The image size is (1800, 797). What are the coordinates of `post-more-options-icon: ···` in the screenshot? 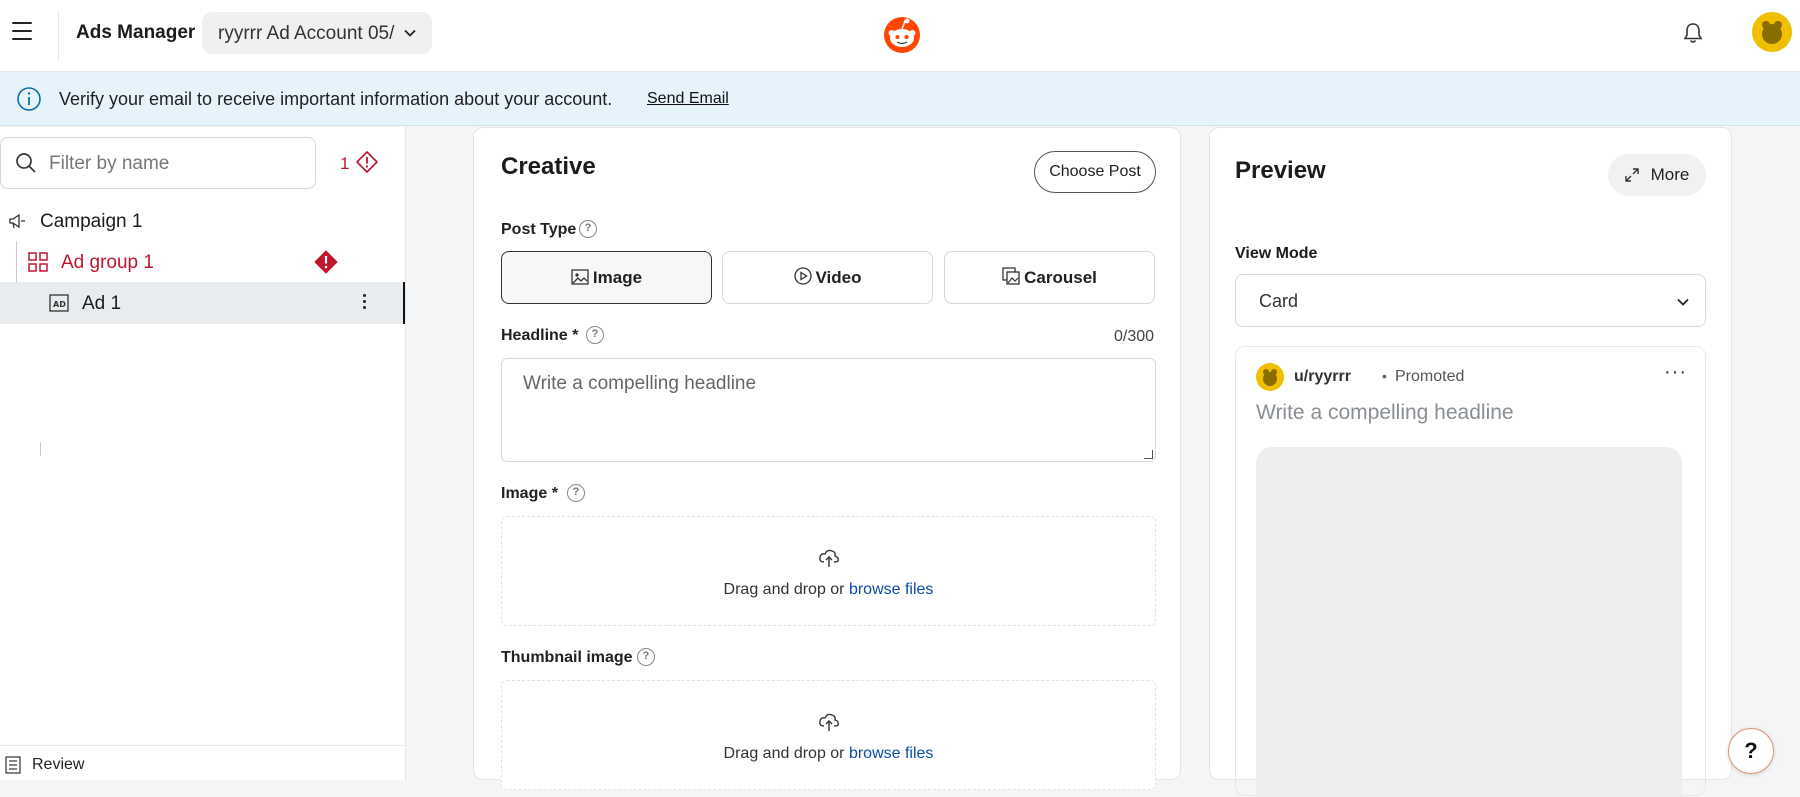 It's located at (1675, 372).